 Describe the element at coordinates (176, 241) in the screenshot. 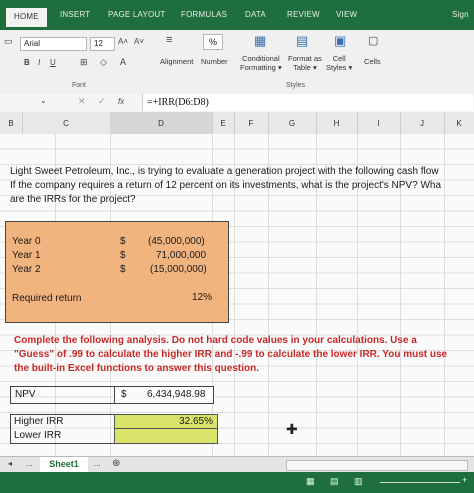

I see `year-0-cash-flow: (45,000,000)` at that location.